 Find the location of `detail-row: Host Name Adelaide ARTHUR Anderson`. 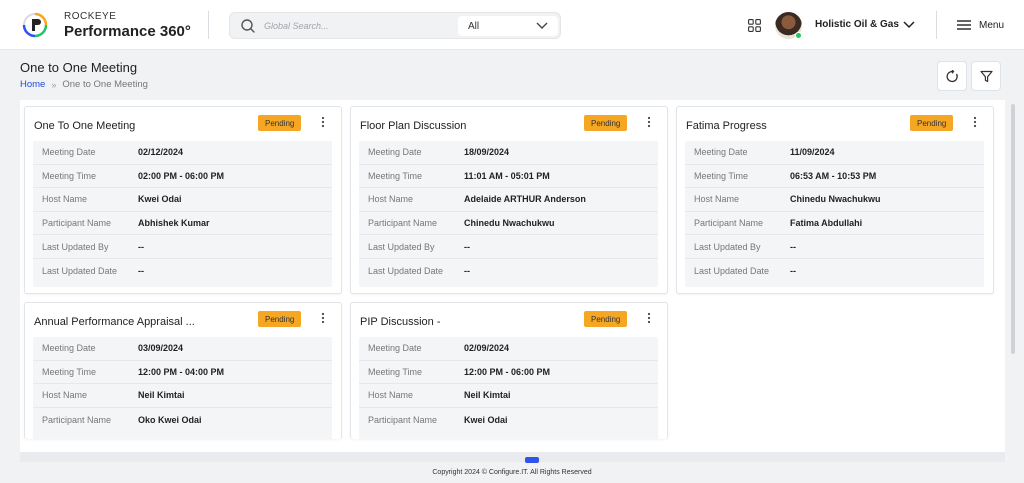

detail-row: Host Name Adelaide ARTHUR Anderson is located at coordinates (508, 200).